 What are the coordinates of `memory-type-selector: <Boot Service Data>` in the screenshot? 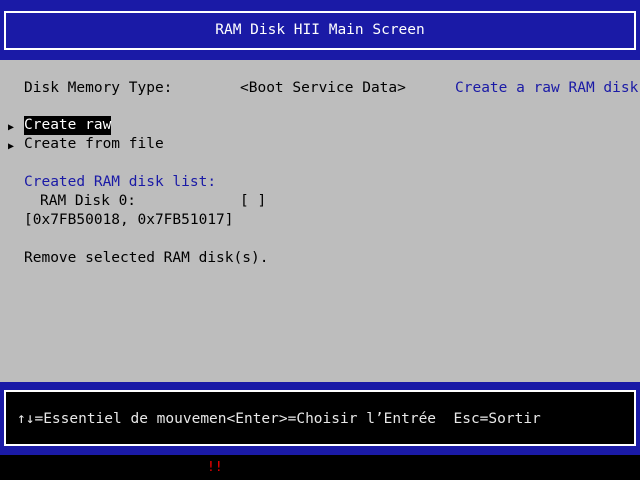 It's located at (323, 88).